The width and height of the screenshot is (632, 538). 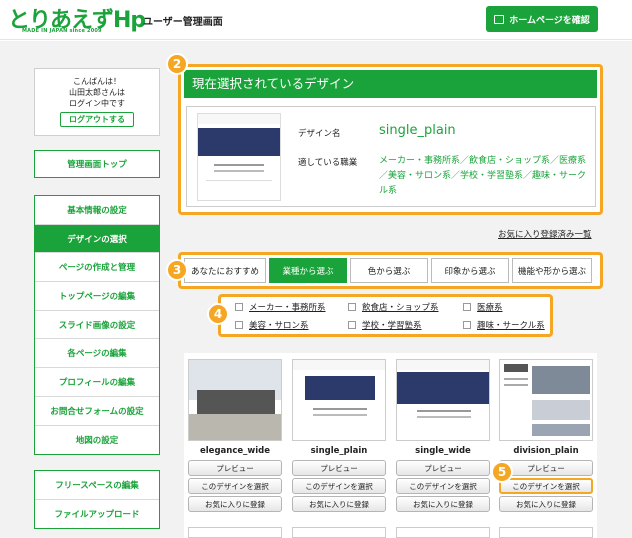 What do you see at coordinates (177, 270) in the screenshot?
I see `step-badge-3: 3` at bounding box center [177, 270].